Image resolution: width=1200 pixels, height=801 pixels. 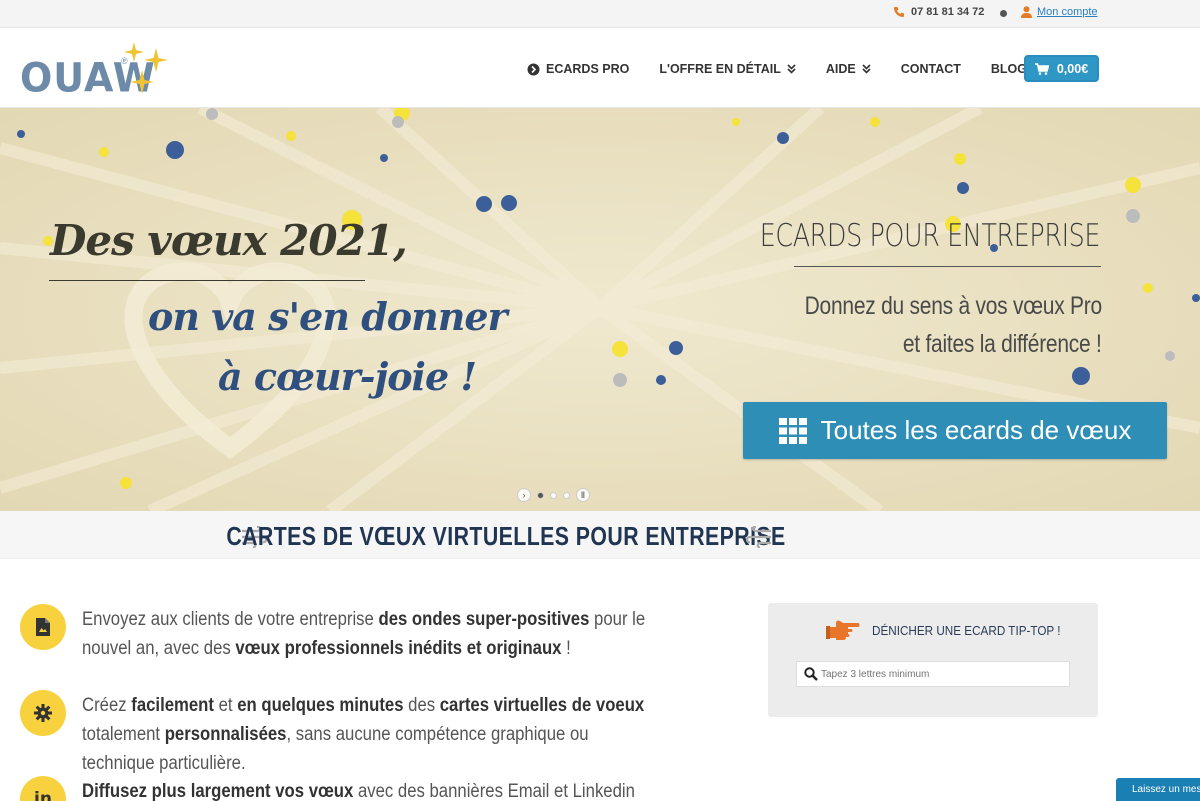 I want to click on nav-contact: CONTACT, so click(x=931, y=69).